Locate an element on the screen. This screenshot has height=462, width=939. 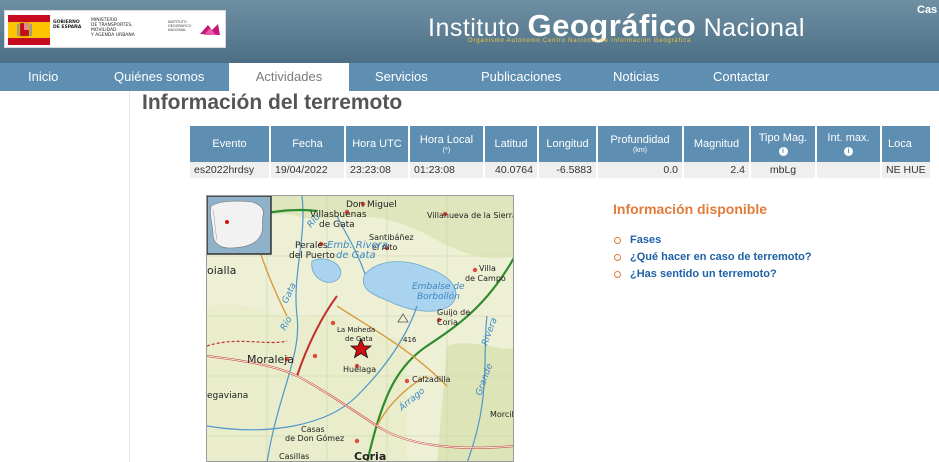
tipo-mag-label: Tipo Mag. is located at coordinates (783, 138).